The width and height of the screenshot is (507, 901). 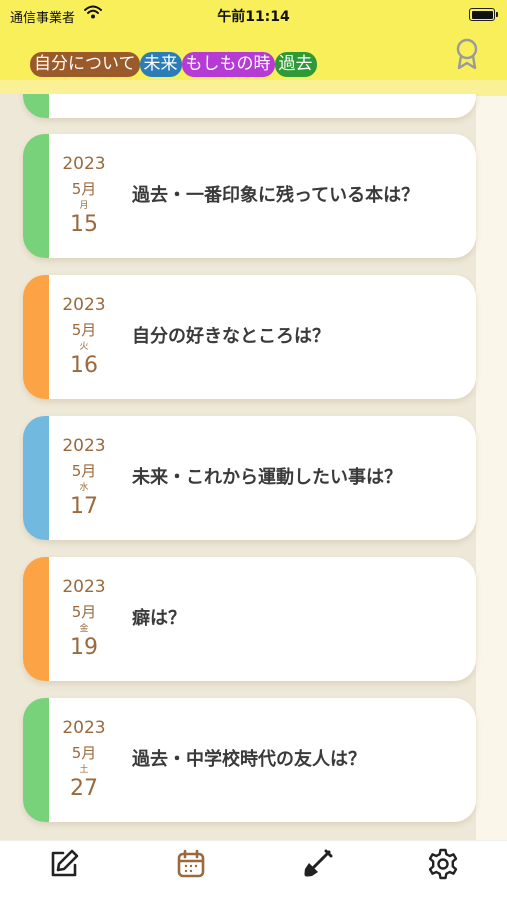 I want to click on entry-question: 過去・一番印象に残っている本は？, so click(x=276, y=195).